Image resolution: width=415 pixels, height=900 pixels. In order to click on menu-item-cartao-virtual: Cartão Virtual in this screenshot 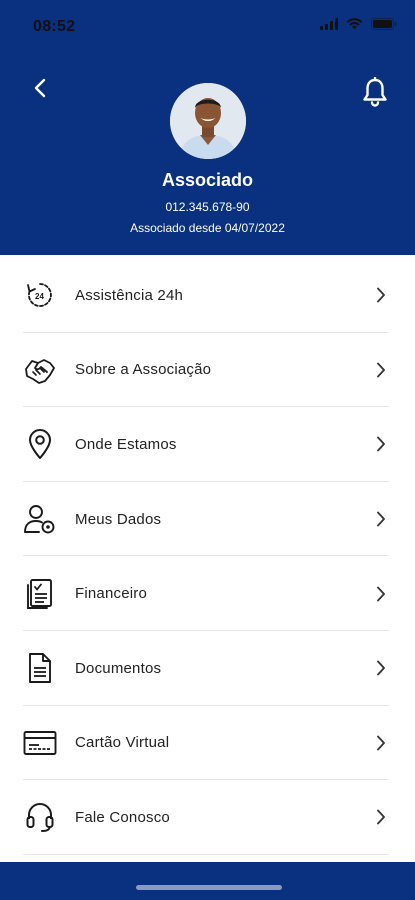, I will do `click(207, 743)`.